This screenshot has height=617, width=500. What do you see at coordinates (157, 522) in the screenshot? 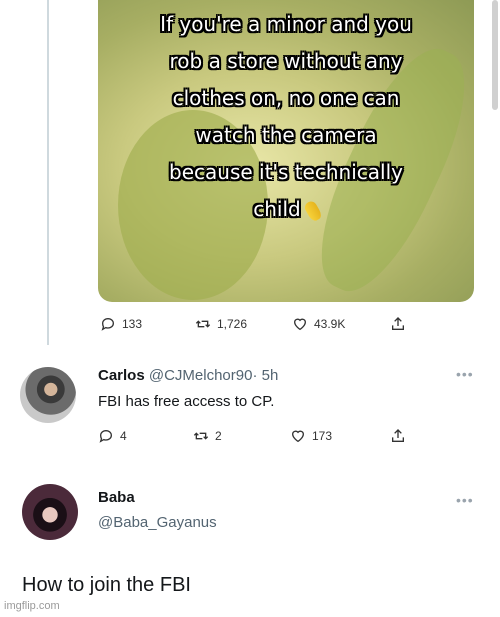
I see `author-handle: @Baba_Gayanus` at bounding box center [157, 522].